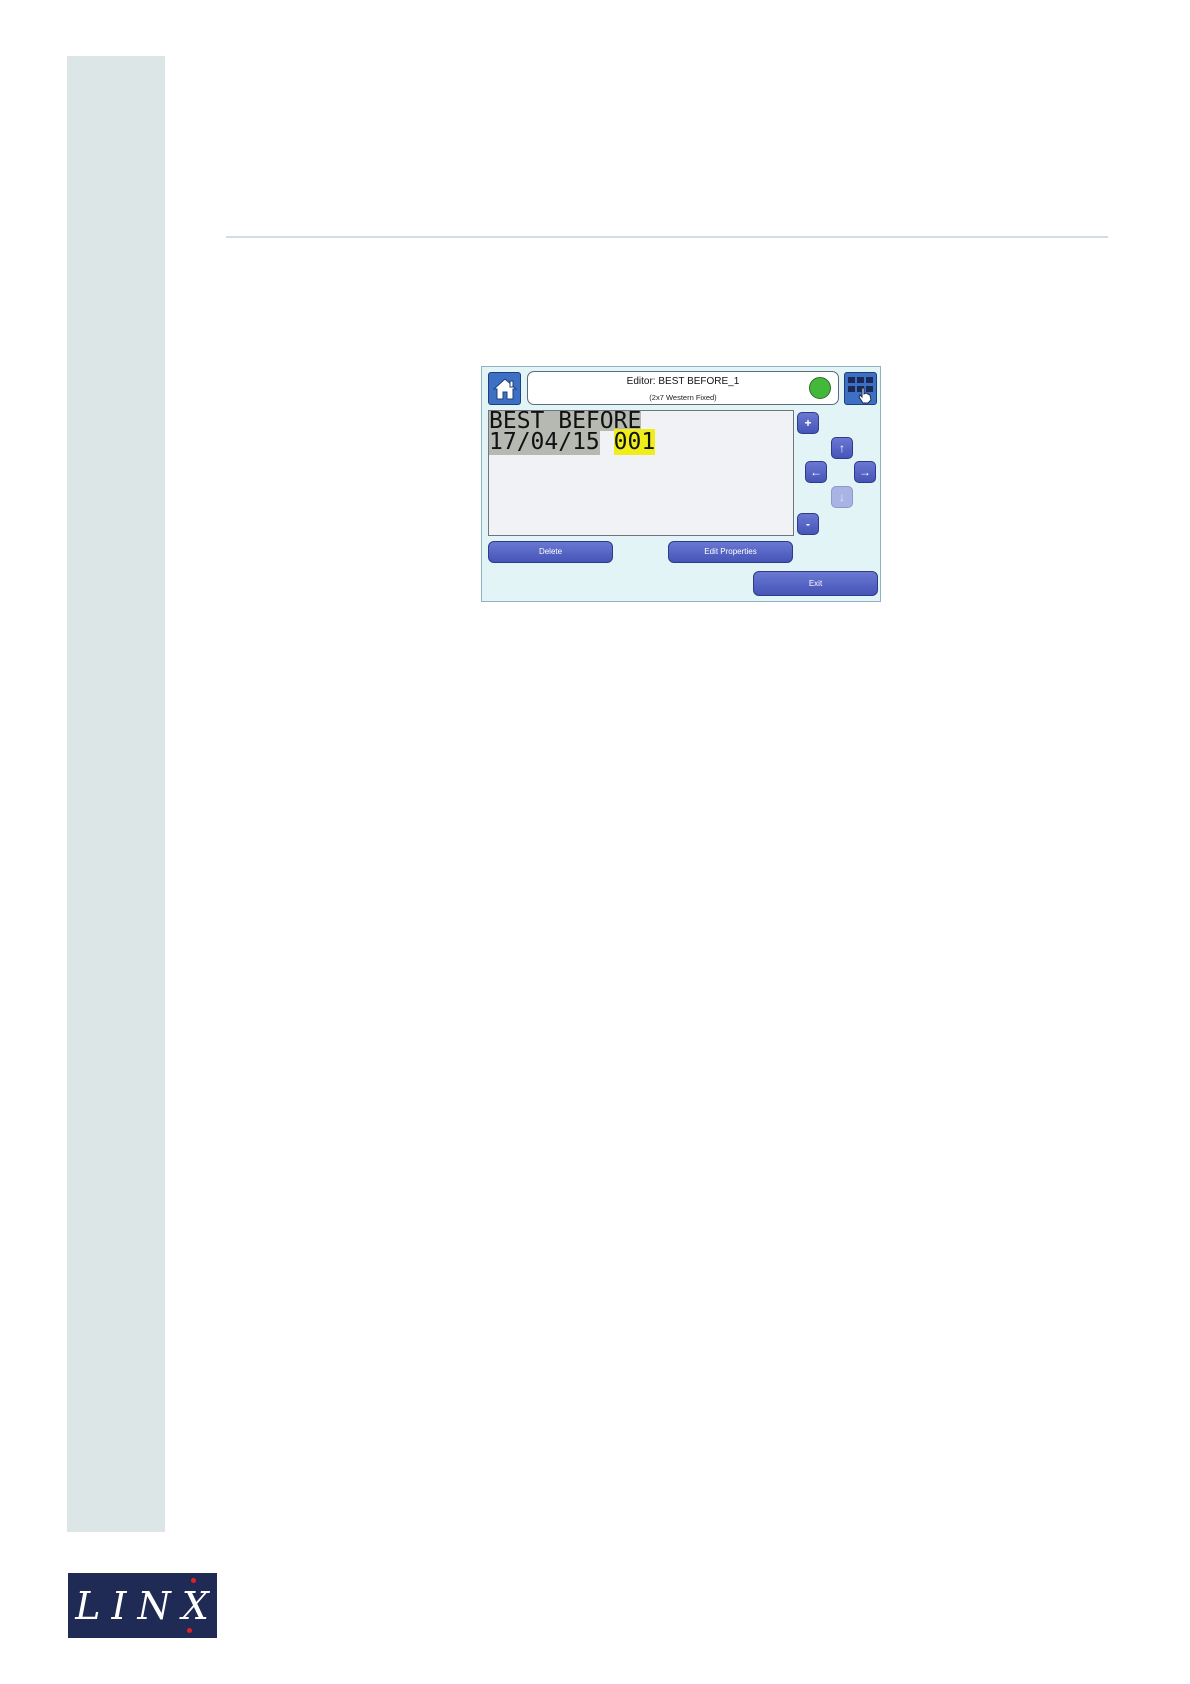  What do you see at coordinates (730, 552) in the screenshot?
I see `edit-properties-button: Edit Properties` at bounding box center [730, 552].